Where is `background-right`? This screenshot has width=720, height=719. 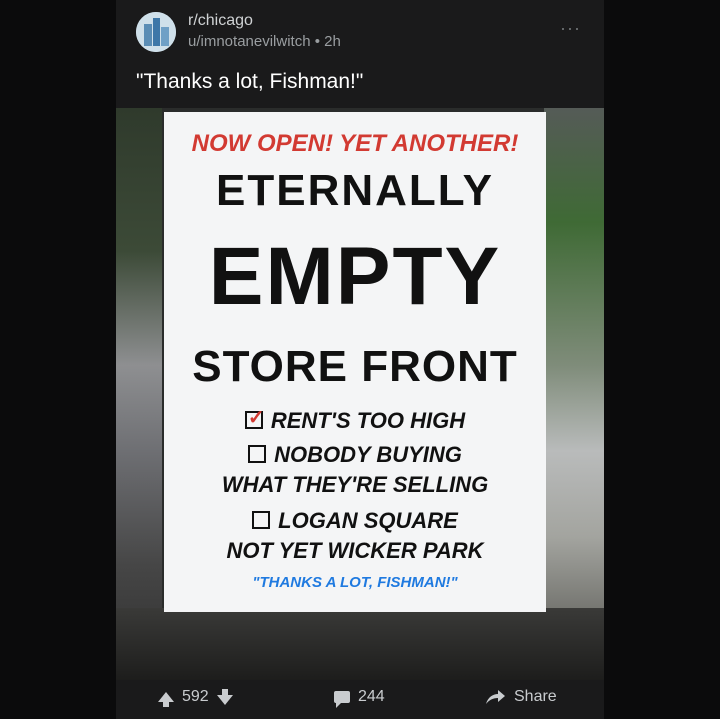 background-right is located at coordinates (574, 394).